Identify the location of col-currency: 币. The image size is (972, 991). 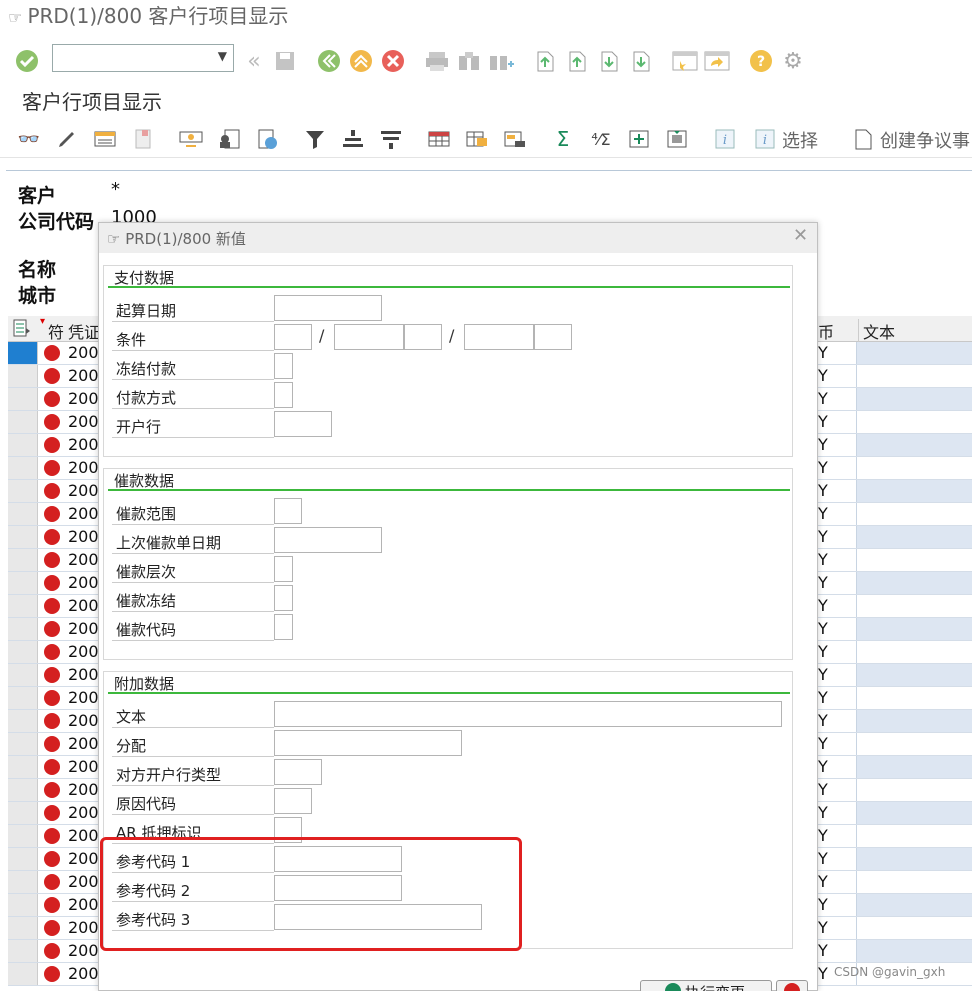
(826, 331).